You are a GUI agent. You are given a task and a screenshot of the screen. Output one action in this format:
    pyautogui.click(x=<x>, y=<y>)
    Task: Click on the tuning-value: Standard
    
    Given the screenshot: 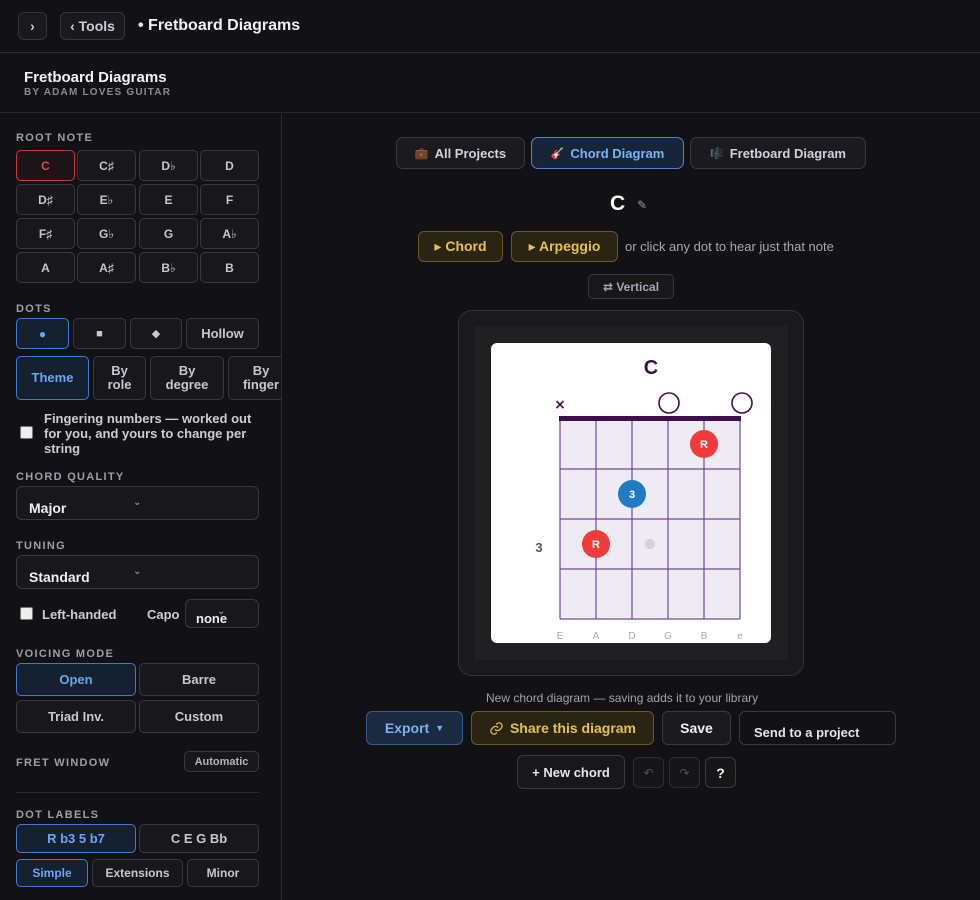 What is the action you would take?
    pyautogui.click(x=59, y=577)
    